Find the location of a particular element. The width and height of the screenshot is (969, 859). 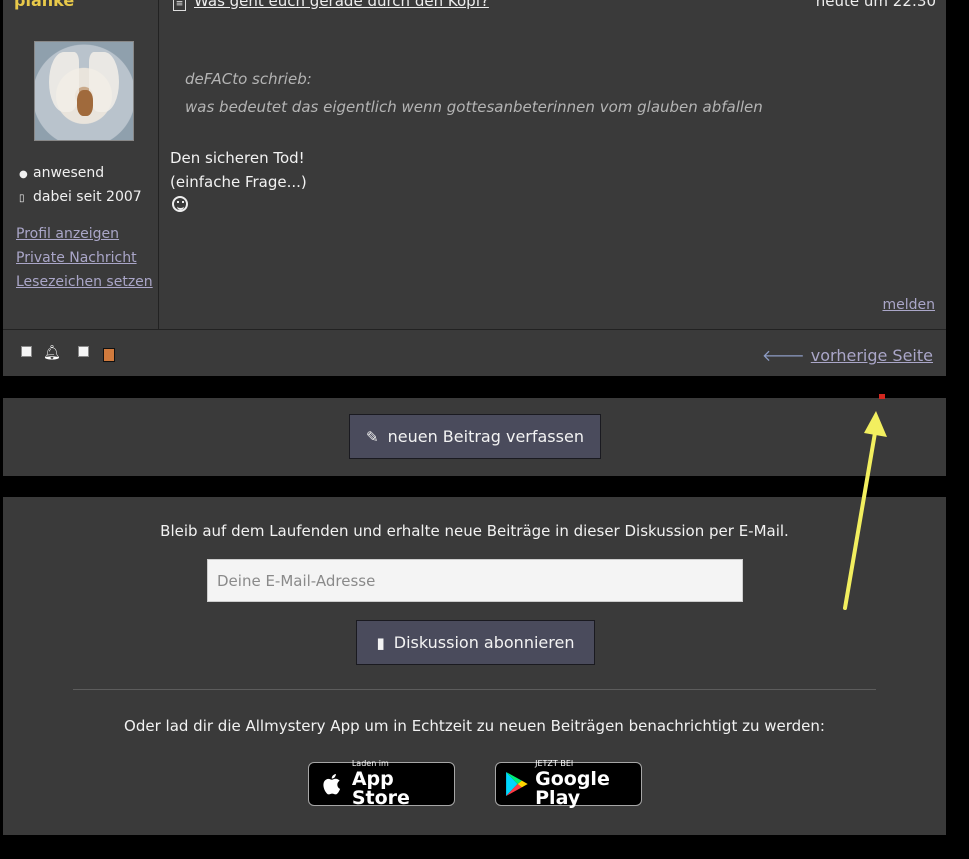

bell-icon: 🔔︎ is located at coordinates (52, 353).